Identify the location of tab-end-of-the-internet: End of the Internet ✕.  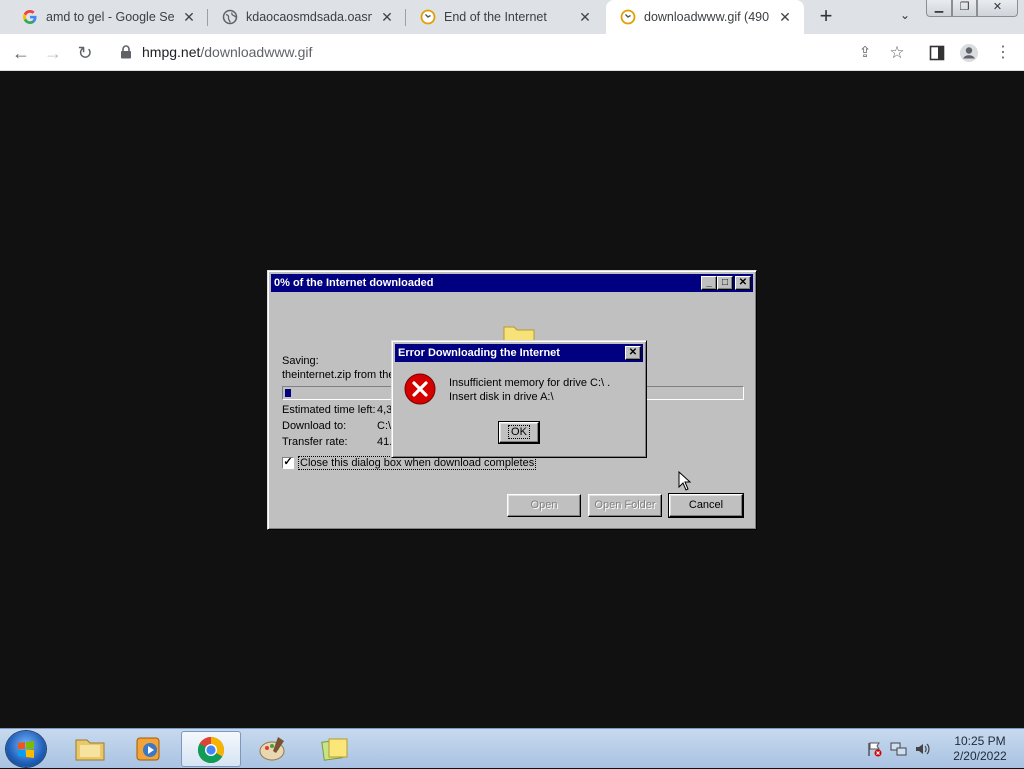
(505, 17).